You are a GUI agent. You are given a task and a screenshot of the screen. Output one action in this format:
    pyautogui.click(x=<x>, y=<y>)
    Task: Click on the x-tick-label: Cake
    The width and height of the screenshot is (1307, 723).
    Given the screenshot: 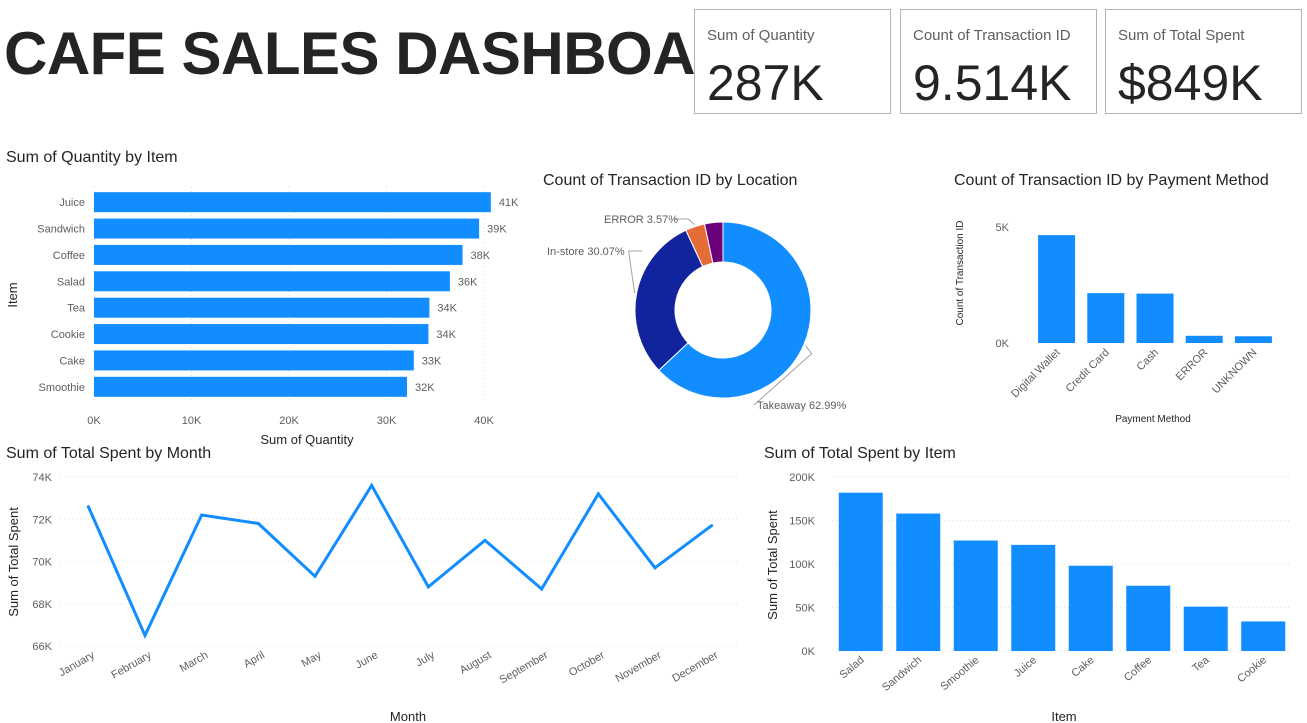 What is the action you would take?
    pyautogui.click(x=1082, y=667)
    